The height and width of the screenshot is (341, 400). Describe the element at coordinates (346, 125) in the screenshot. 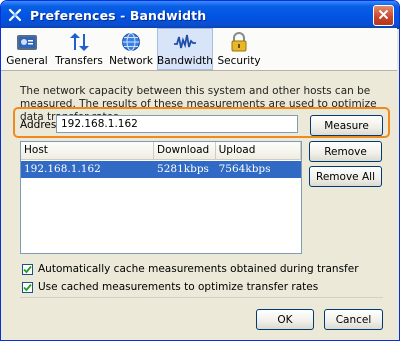

I see `measure-button: Measure` at that location.